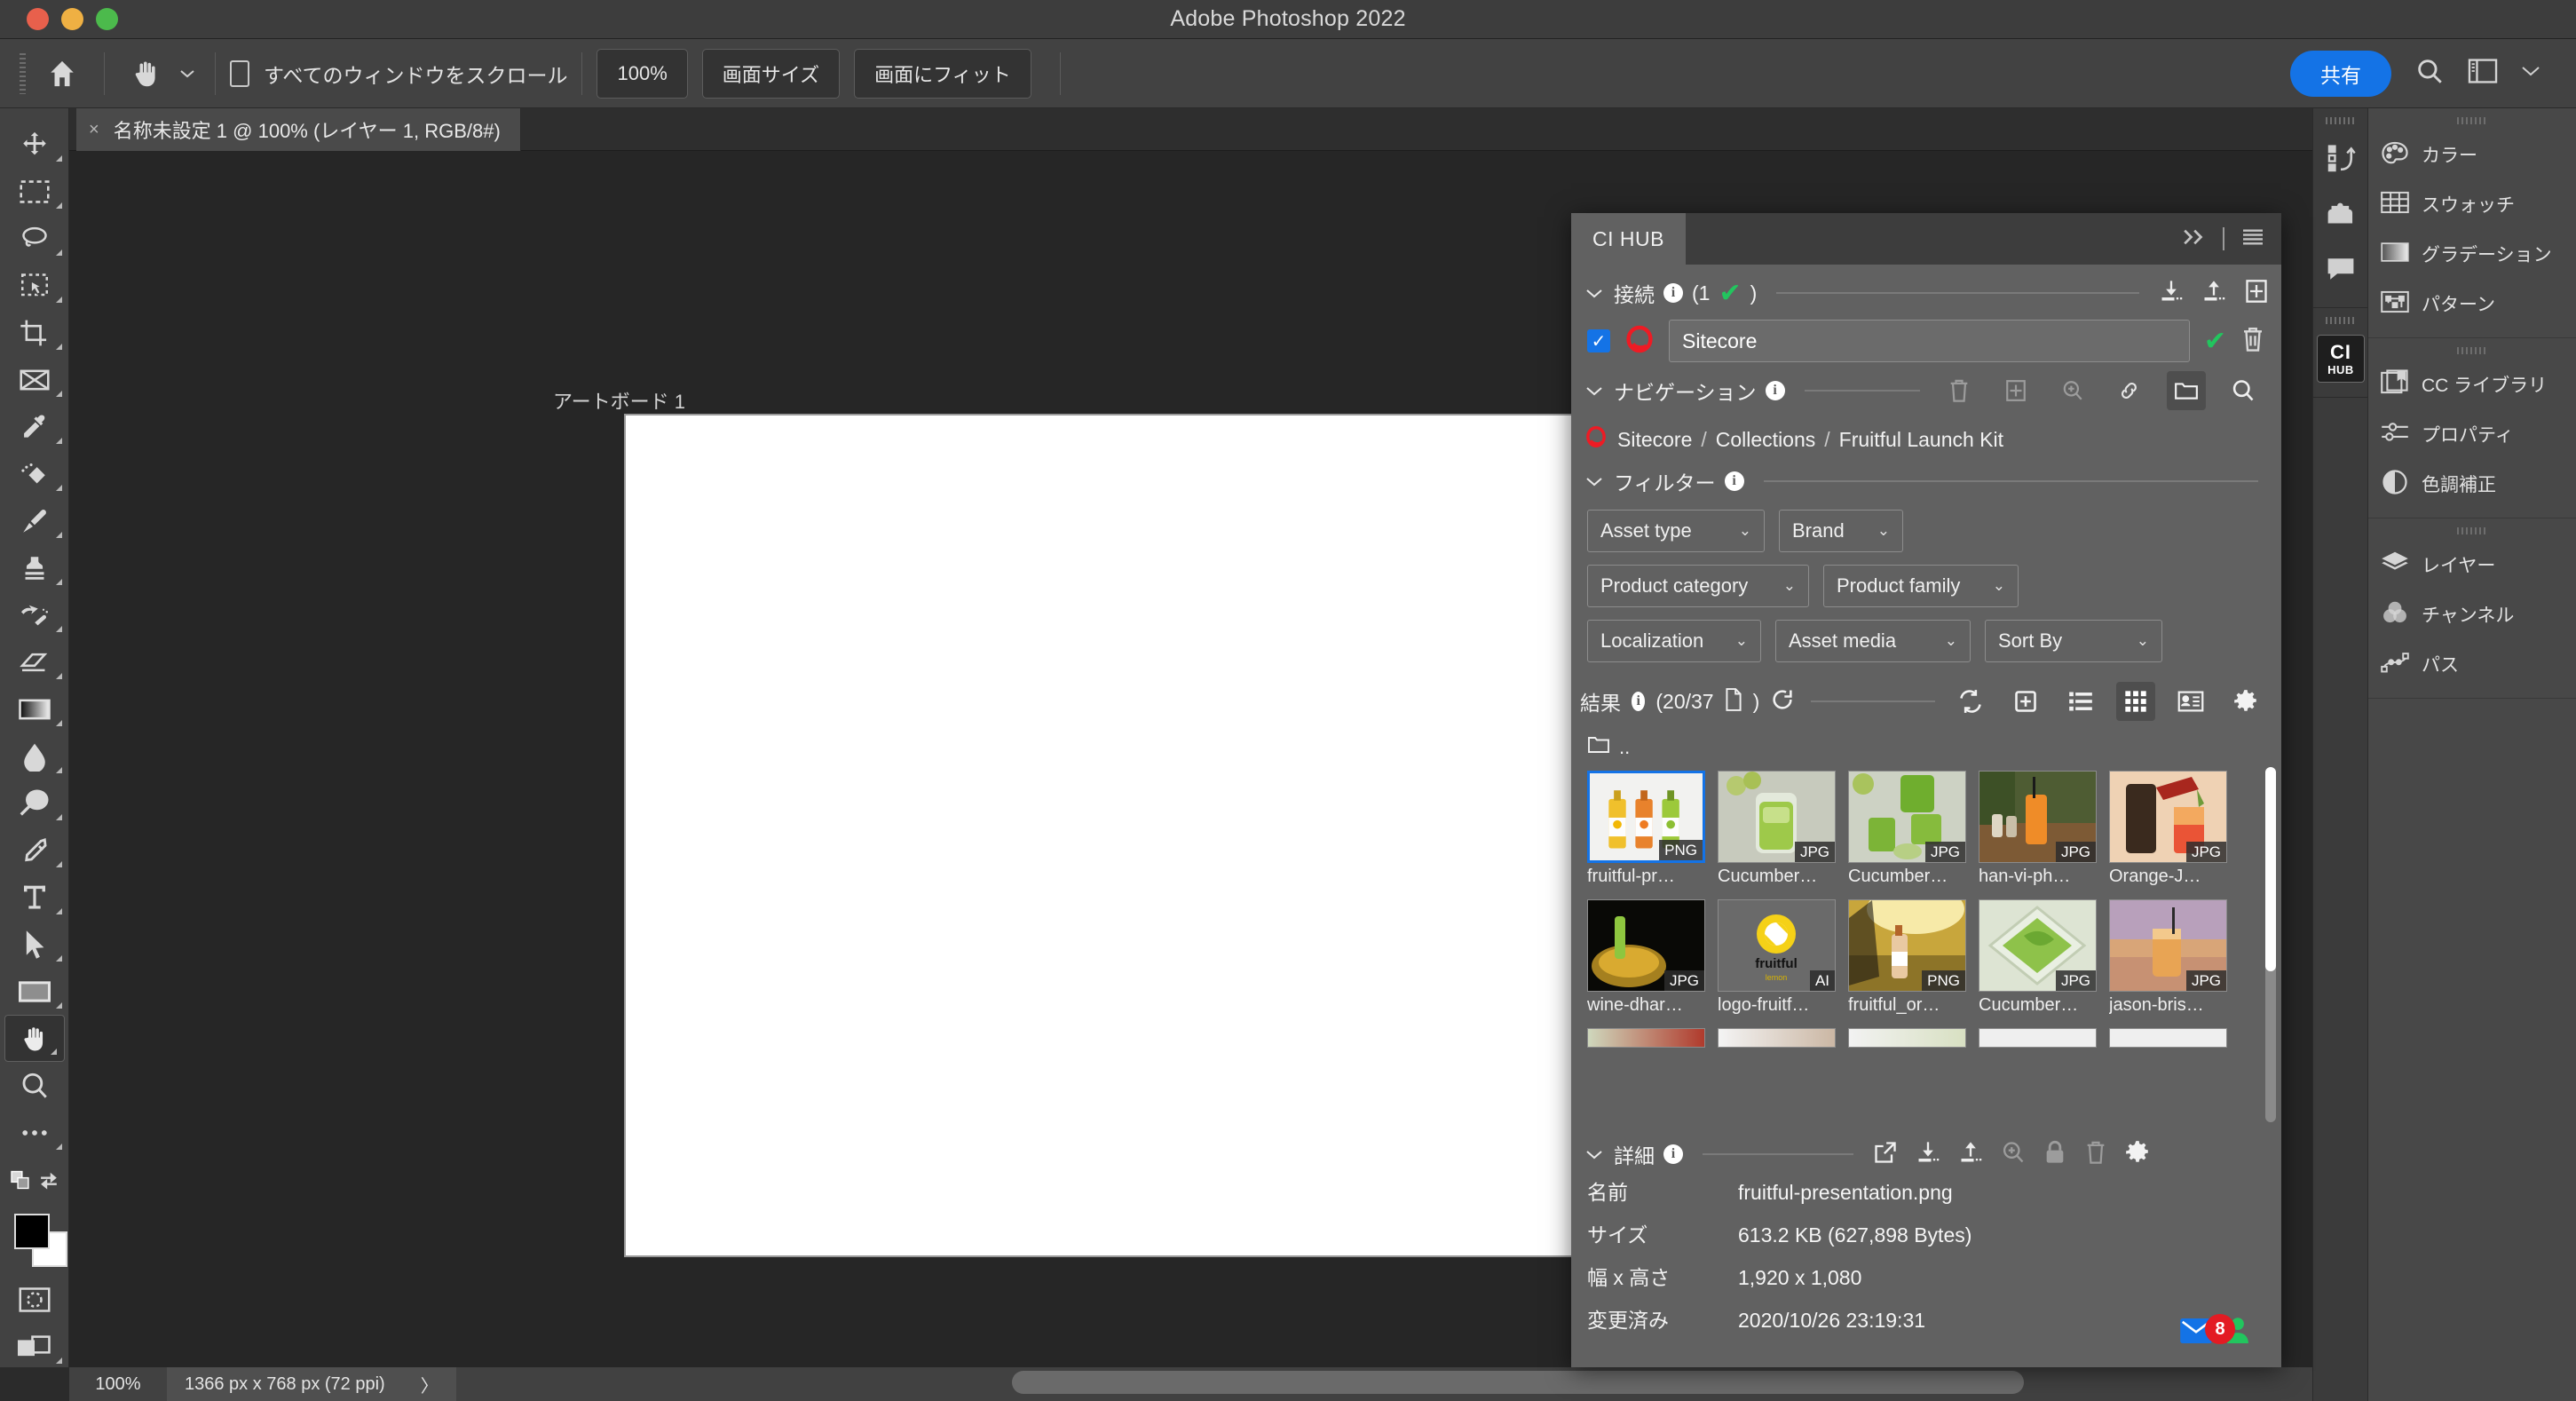 This screenshot has width=2576, height=1401. What do you see at coordinates (2073, 641) in the screenshot?
I see `filter-sort-by: Sort By ⌄` at bounding box center [2073, 641].